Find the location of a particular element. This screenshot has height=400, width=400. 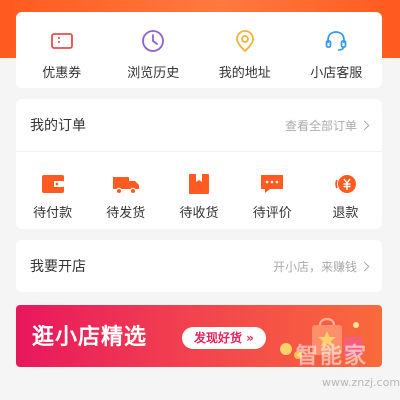

comment-icon is located at coordinates (272, 184).